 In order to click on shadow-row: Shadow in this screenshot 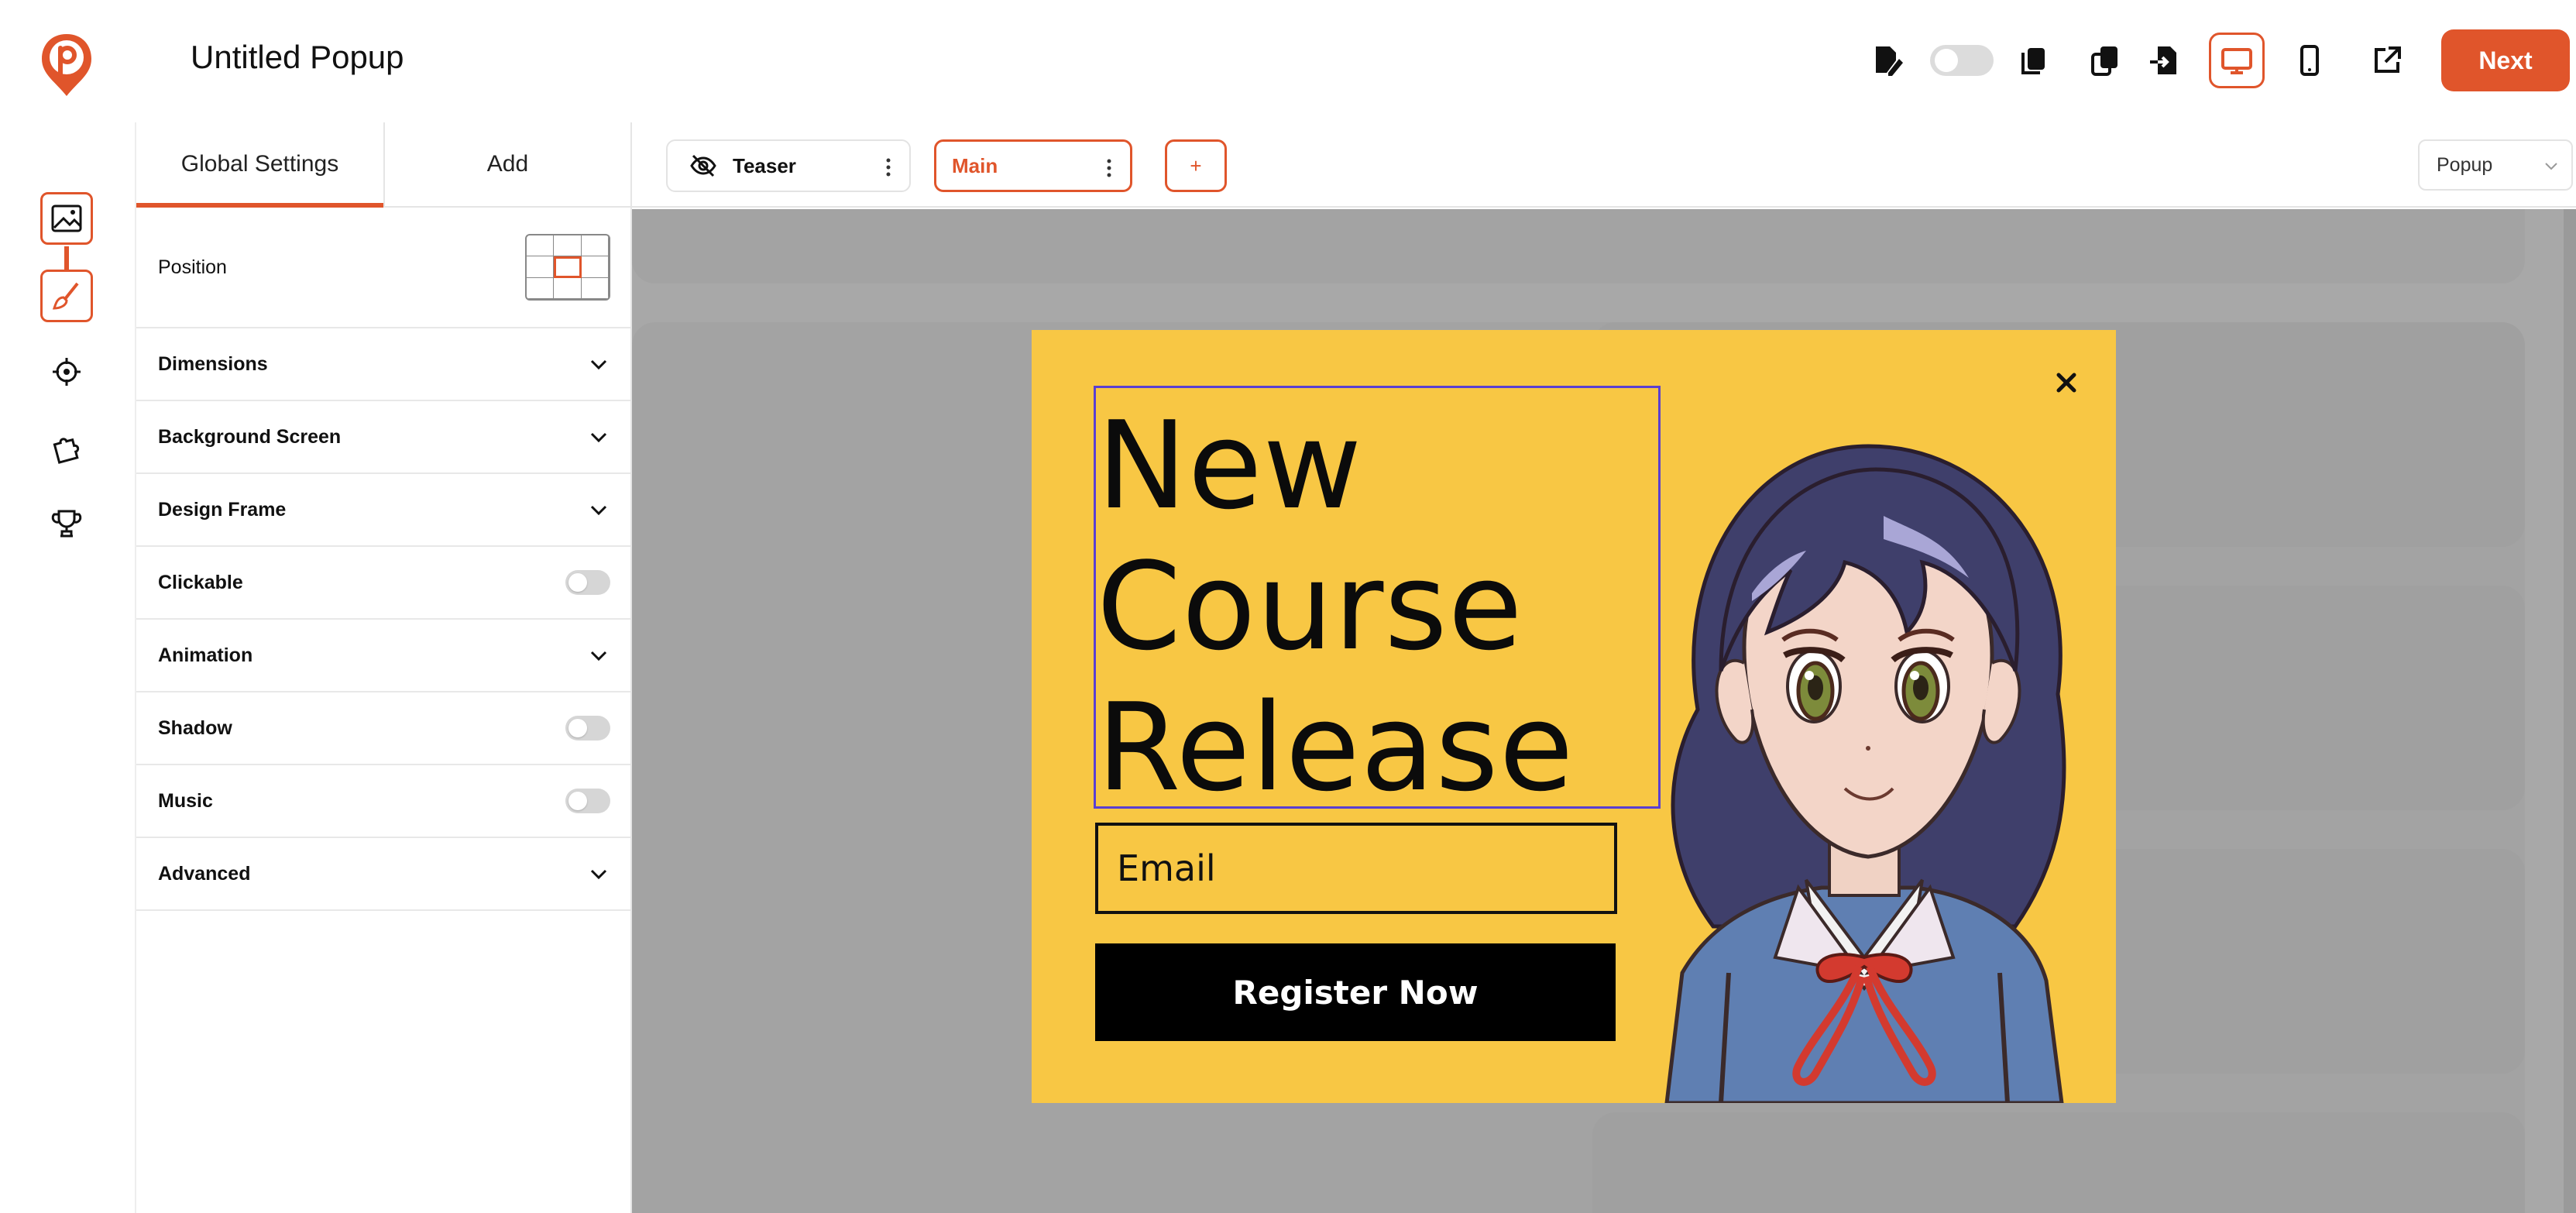, I will do `click(383, 728)`.